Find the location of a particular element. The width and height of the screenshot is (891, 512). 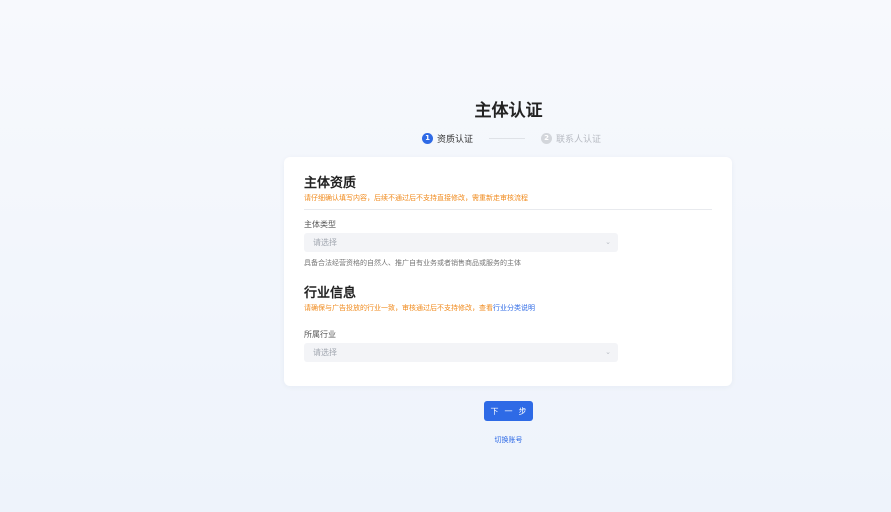

qualification-section-title: 主体资质 is located at coordinates (330, 183).